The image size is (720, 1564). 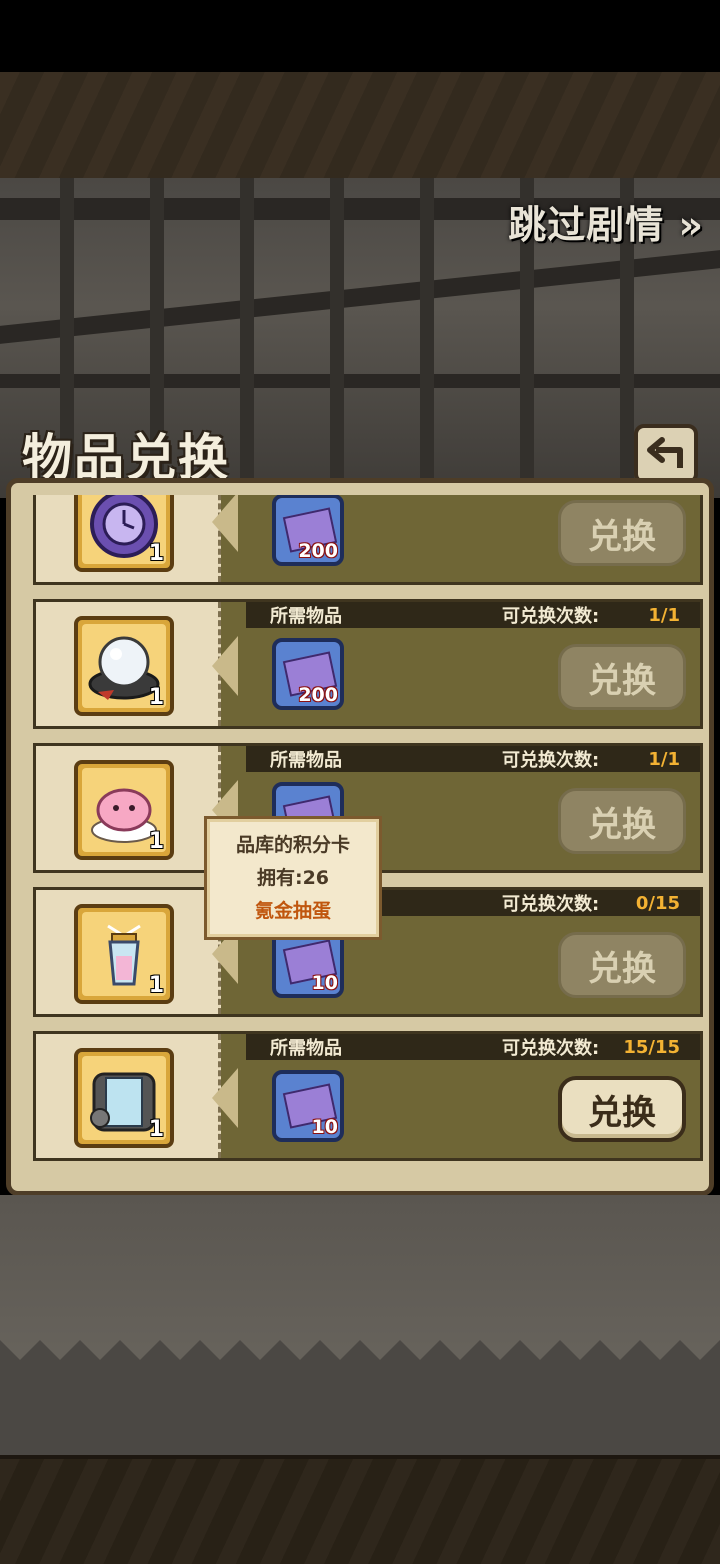 I want to click on item-tooltip: 品库的积分卡 拥有:26 氪金抽蛋, so click(x=293, y=878).